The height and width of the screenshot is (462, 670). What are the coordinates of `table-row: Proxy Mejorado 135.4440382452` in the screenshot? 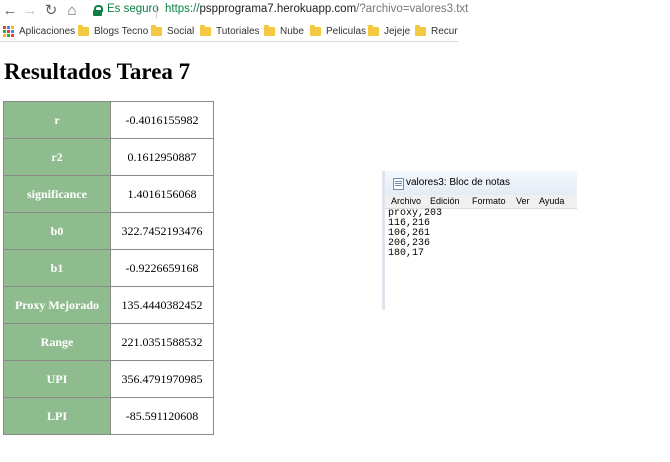 It's located at (108, 305).